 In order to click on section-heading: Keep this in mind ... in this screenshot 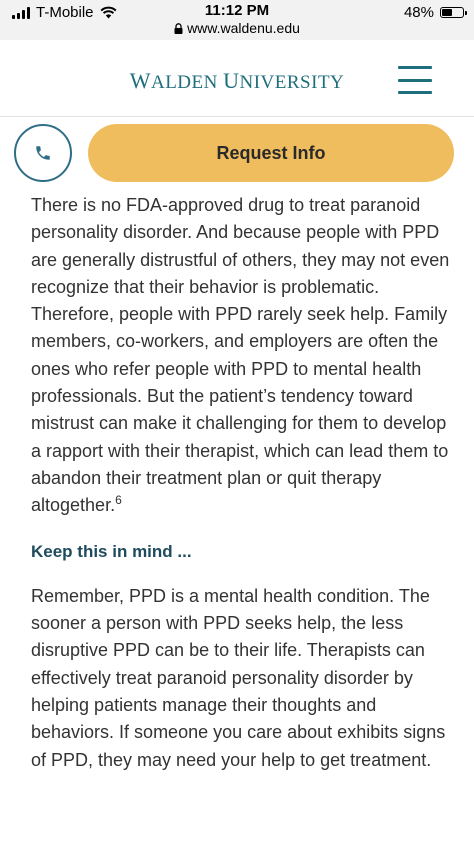, I will do `click(111, 551)`.